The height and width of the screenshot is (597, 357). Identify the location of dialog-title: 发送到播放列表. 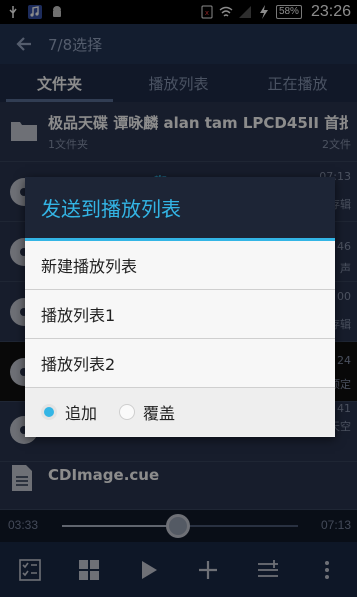
(180, 209).